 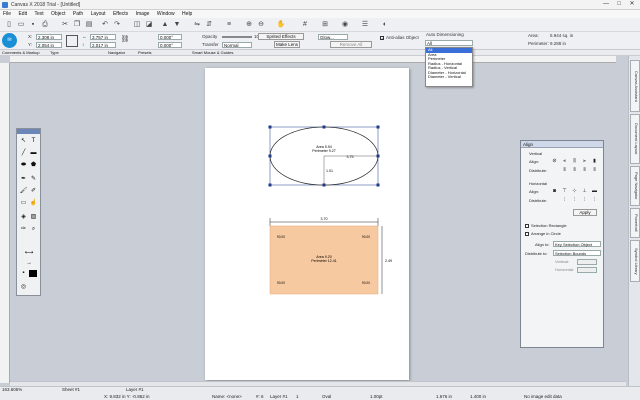 What do you see at coordinates (166, 14) in the screenshot?
I see `menu-window: Window` at bounding box center [166, 14].